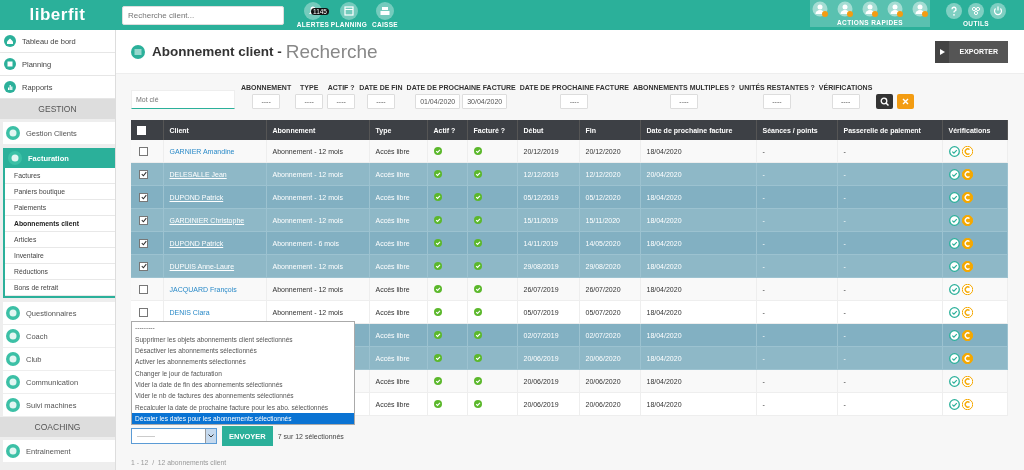  Describe the element at coordinates (906, 101) in the screenshot. I see `close-icon` at that location.